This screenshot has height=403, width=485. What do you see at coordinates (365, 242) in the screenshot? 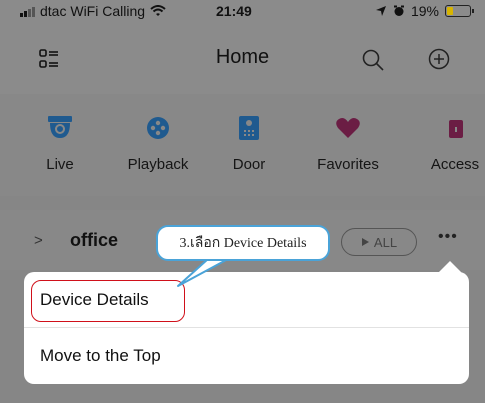
I see `play-icon` at bounding box center [365, 242].